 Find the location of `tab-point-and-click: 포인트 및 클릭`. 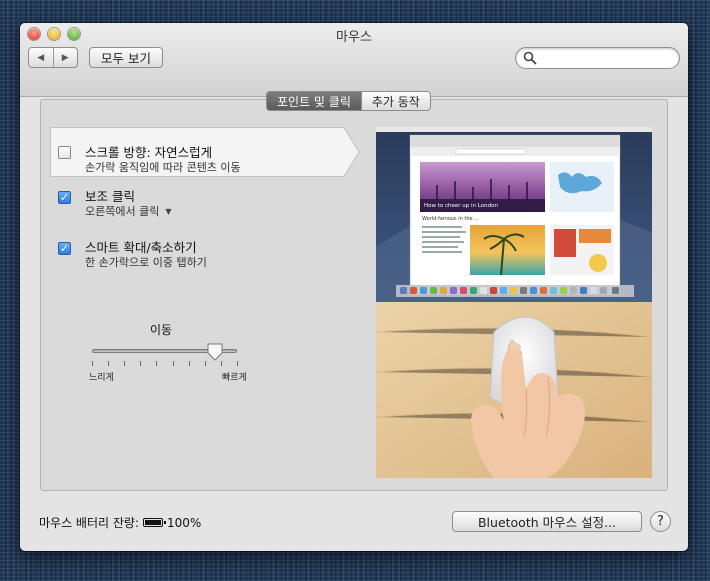

tab-point-and-click: 포인트 및 클릭 is located at coordinates (314, 101).